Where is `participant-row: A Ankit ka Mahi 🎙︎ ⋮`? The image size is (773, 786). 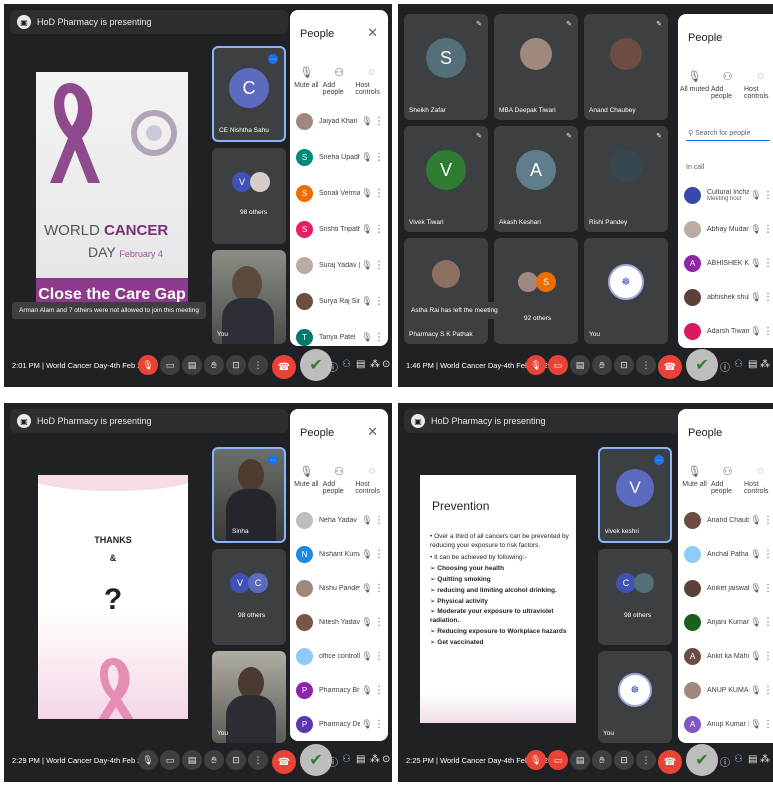 participant-row: A Ankit ka Mahi 🎙︎ ⋮ is located at coordinates (728, 656).